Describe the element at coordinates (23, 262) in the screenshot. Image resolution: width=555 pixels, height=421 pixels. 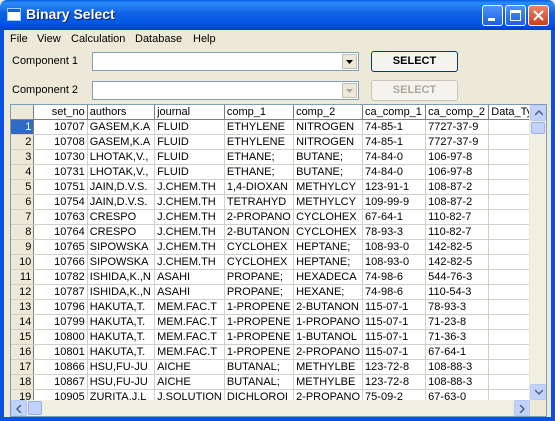
I see `row-number-cell: 10` at that location.